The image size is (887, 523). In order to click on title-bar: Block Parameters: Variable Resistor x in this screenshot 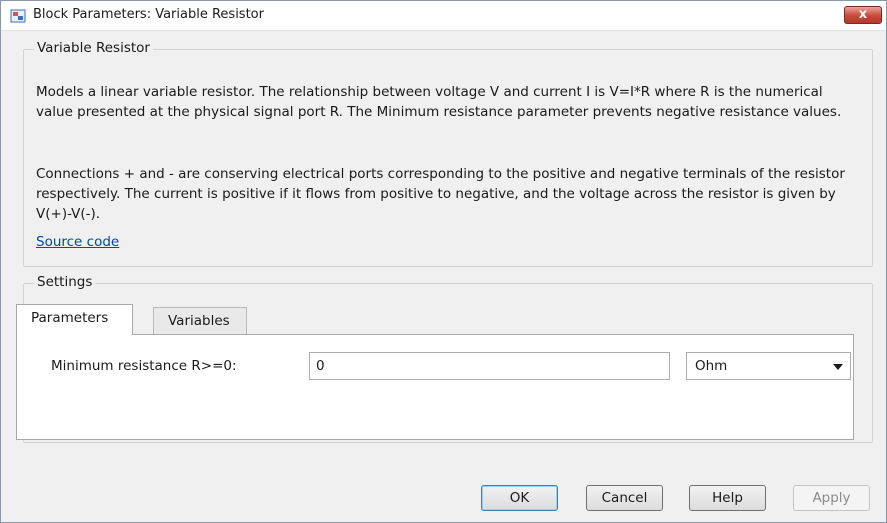, I will do `click(443, 16)`.